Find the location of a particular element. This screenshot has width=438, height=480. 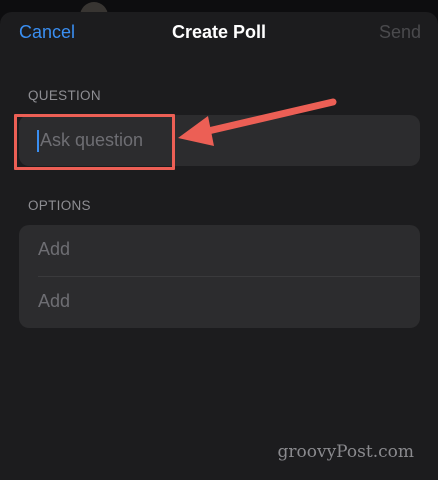

annotation-highlight-box is located at coordinates (94, 142).